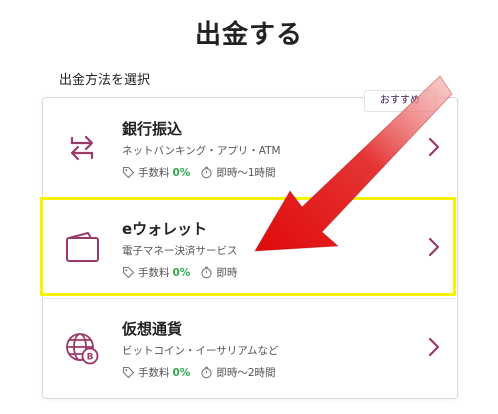 Image resolution: width=498 pixels, height=414 pixels. What do you see at coordinates (246, 173) in the screenshot?
I see `processing-time: 即時〜1時間` at bounding box center [246, 173].